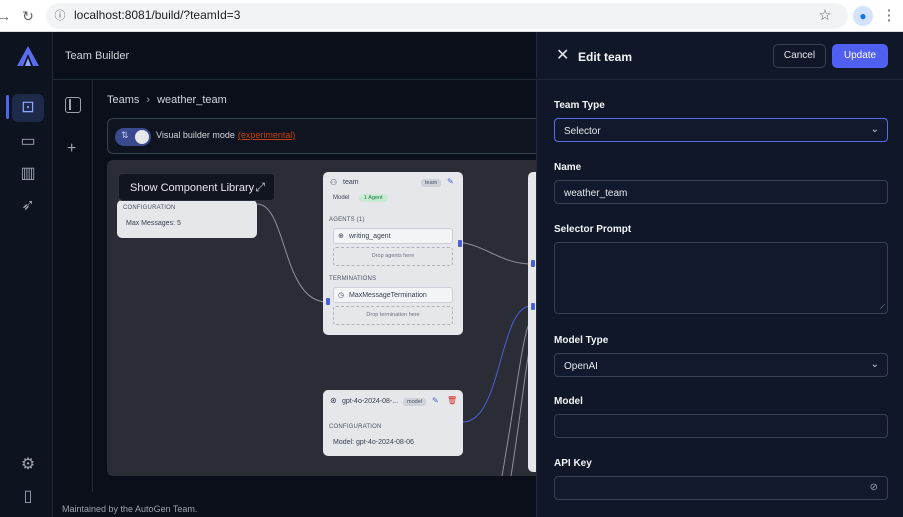 Image resolution: width=903 pixels, height=517 pixels. I want to click on header-divider, so click(294, 79).